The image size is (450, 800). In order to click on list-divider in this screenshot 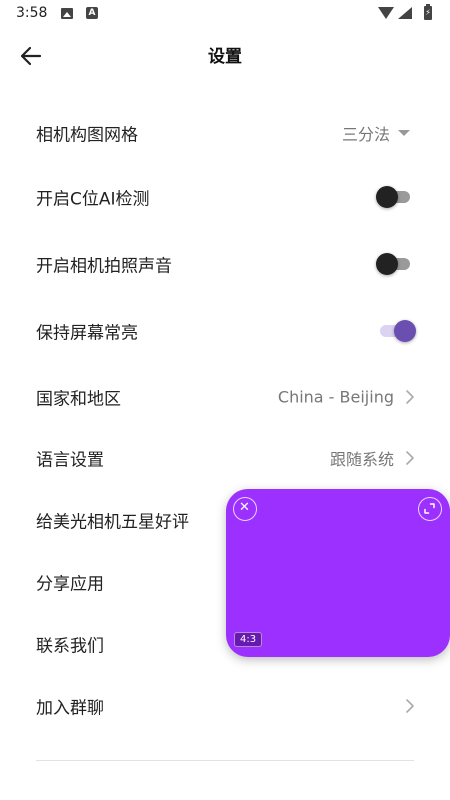, I will do `click(225, 760)`.